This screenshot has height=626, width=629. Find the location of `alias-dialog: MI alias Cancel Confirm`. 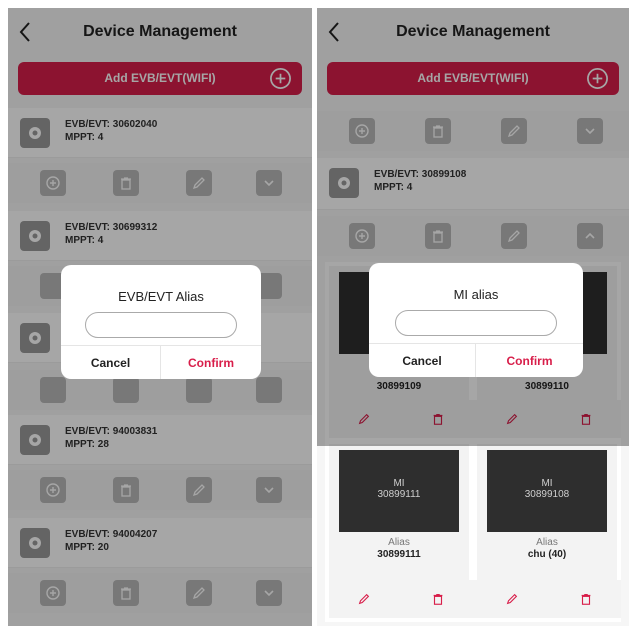

alias-dialog: MI alias Cancel Confirm is located at coordinates (476, 320).